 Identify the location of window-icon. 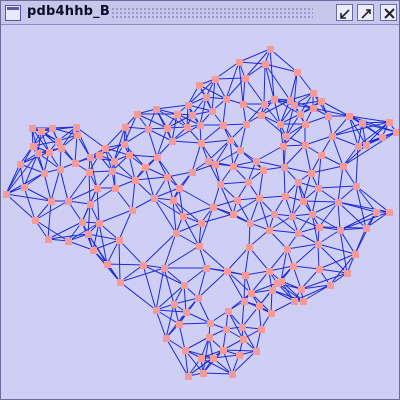
(13, 13).